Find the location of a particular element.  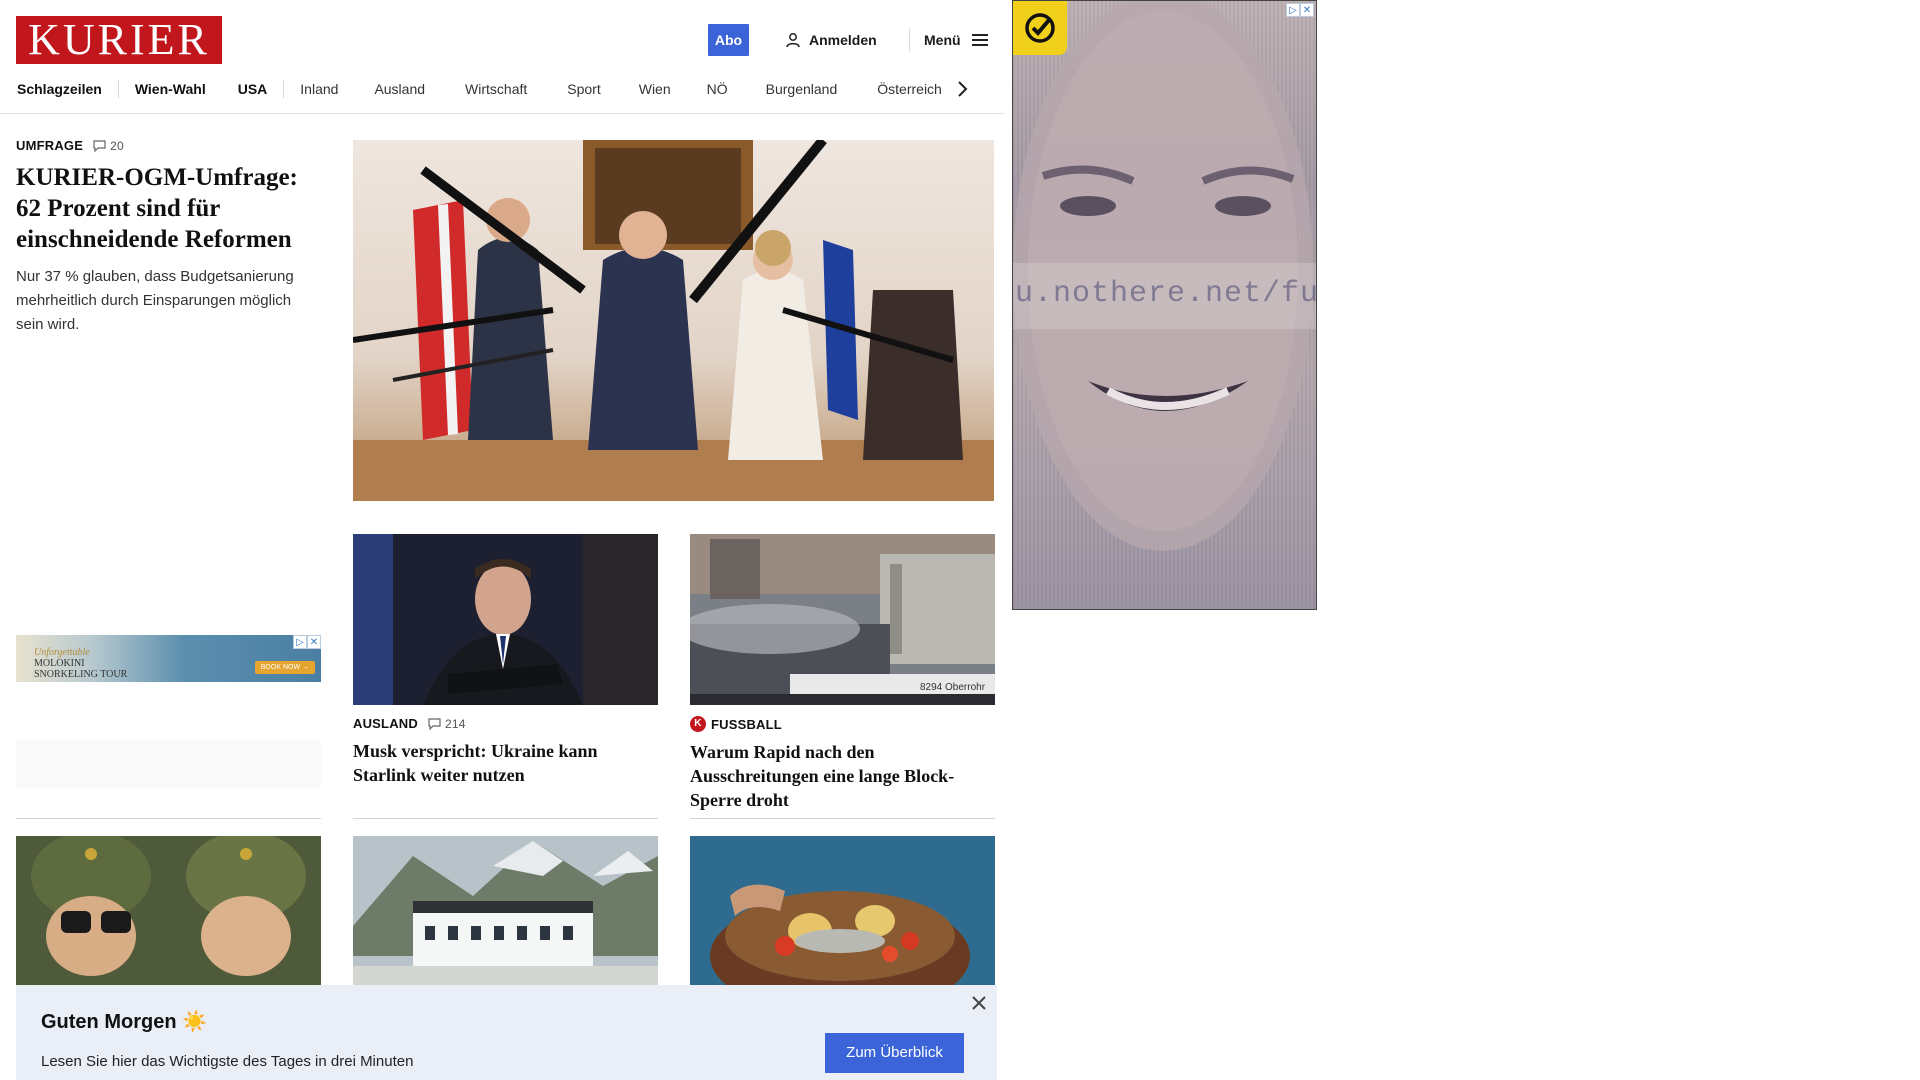

menu-button: Menü is located at coordinates (956, 40).